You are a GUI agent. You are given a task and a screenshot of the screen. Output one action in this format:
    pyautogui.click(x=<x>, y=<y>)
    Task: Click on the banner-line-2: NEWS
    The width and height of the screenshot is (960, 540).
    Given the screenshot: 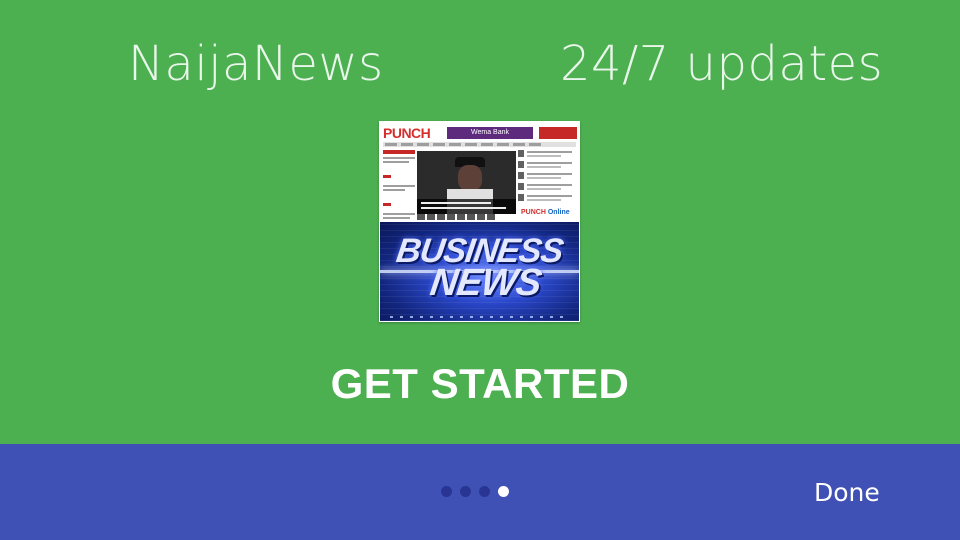 What is the action you would take?
    pyautogui.click(x=485, y=283)
    